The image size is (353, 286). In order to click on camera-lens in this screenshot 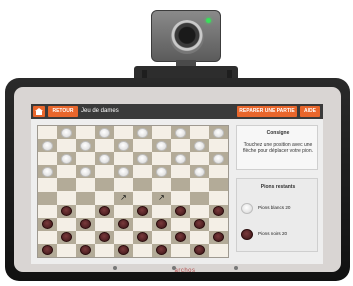, I will do `click(187, 37)`.